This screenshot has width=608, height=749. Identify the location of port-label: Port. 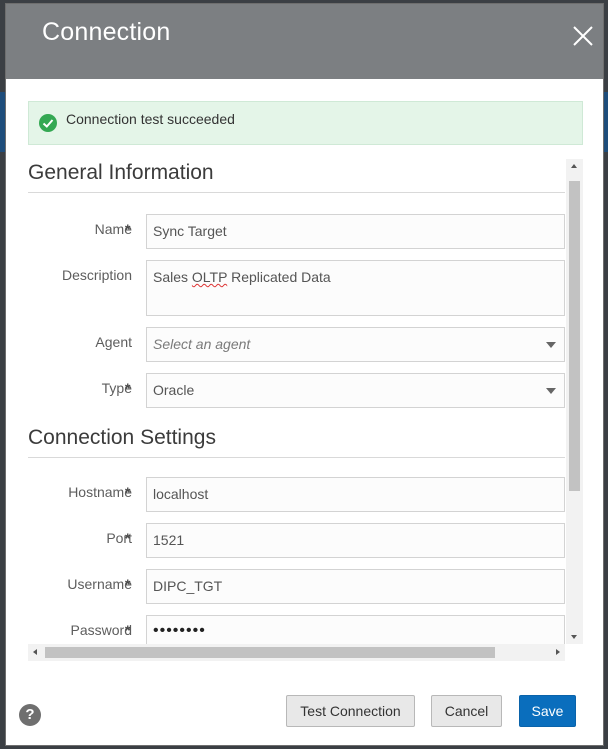
(119, 538).